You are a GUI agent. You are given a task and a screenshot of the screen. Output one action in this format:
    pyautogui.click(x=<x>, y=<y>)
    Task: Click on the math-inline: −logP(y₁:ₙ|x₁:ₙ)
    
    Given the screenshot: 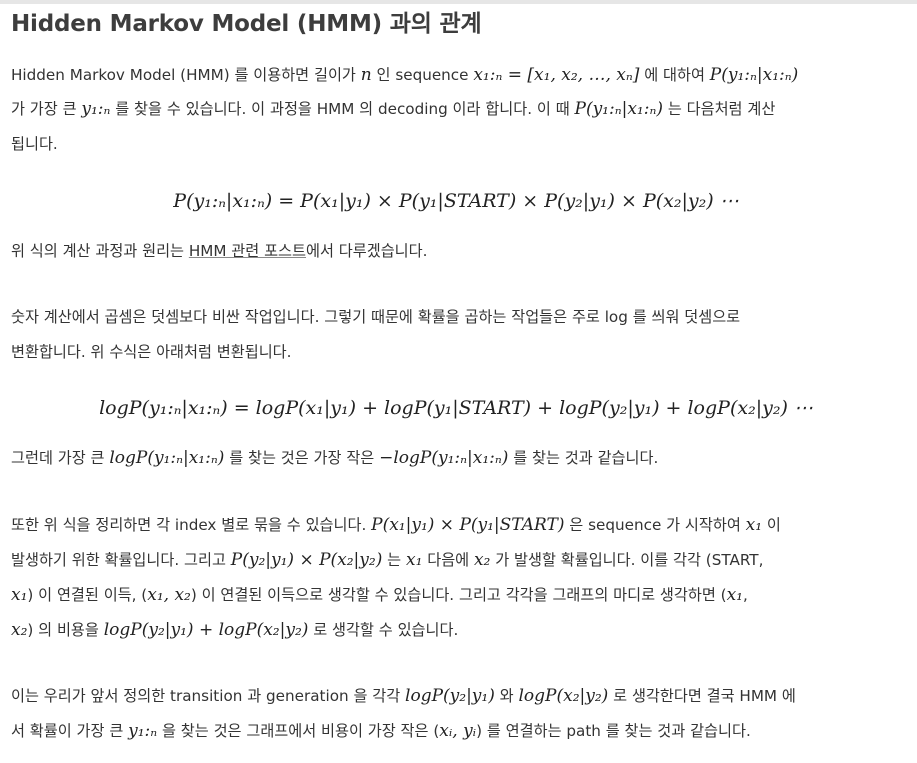 What is the action you would take?
    pyautogui.click(x=444, y=458)
    